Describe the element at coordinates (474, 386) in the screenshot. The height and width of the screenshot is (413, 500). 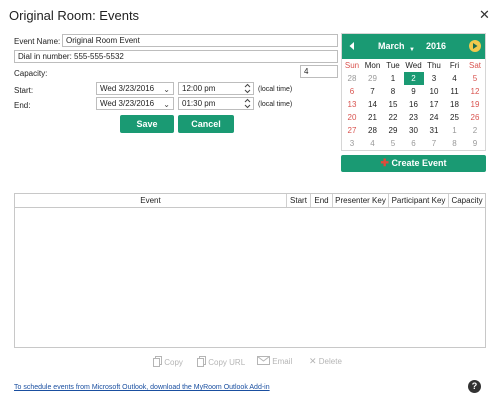
I see `help-icon: ?` at that location.